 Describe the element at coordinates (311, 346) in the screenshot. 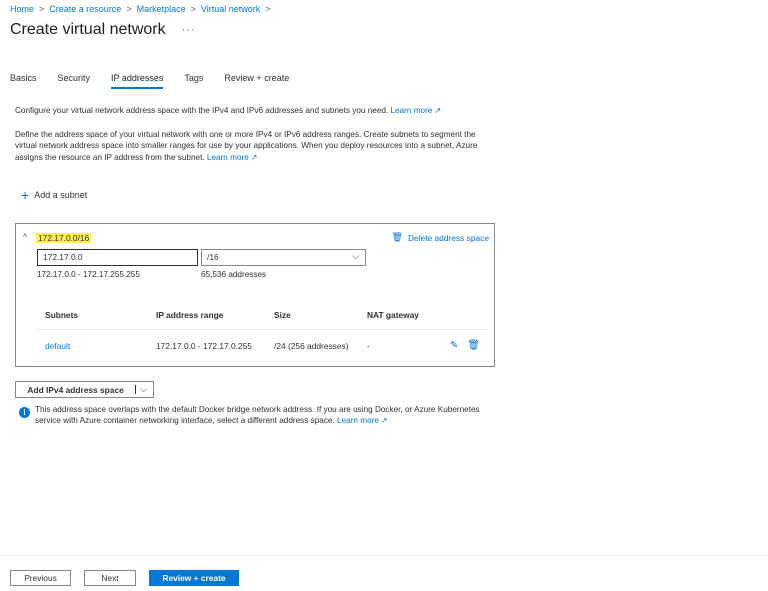

I see `subnet-size: /24 (256 addresses)` at that location.